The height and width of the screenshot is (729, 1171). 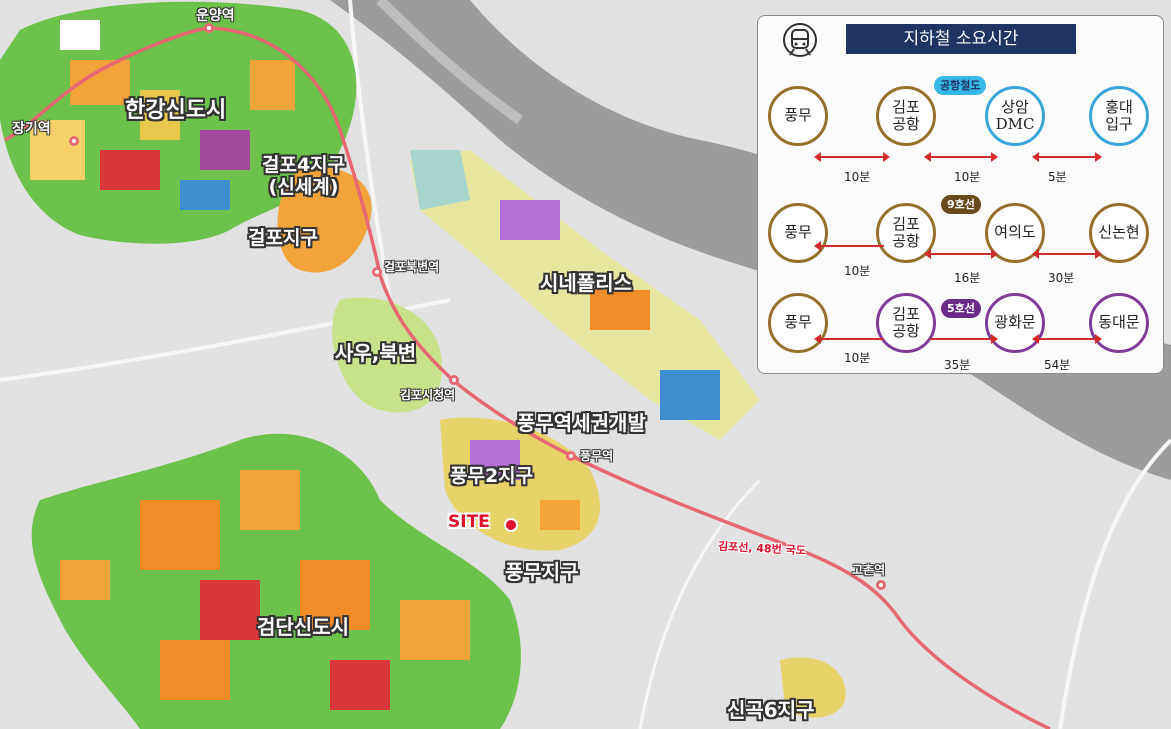 I want to click on station-label-geolpo-bukbyeon: 걸포북변역, so click(x=412, y=267).